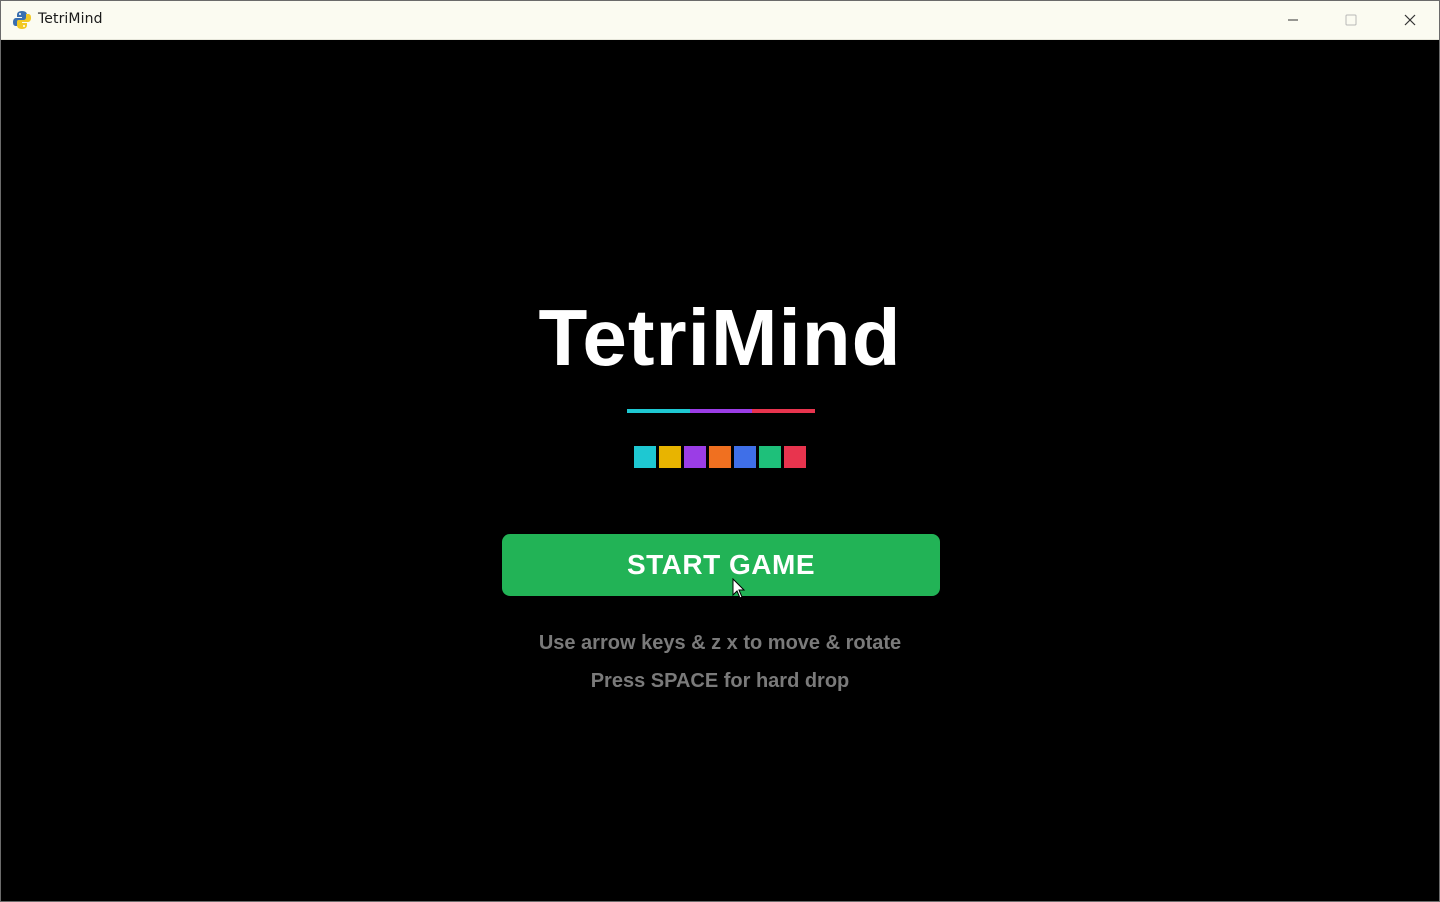  What do you see at coordinates (745, 457) in the screenshot?
I see `block-blue` at bounding box center [745, 457].